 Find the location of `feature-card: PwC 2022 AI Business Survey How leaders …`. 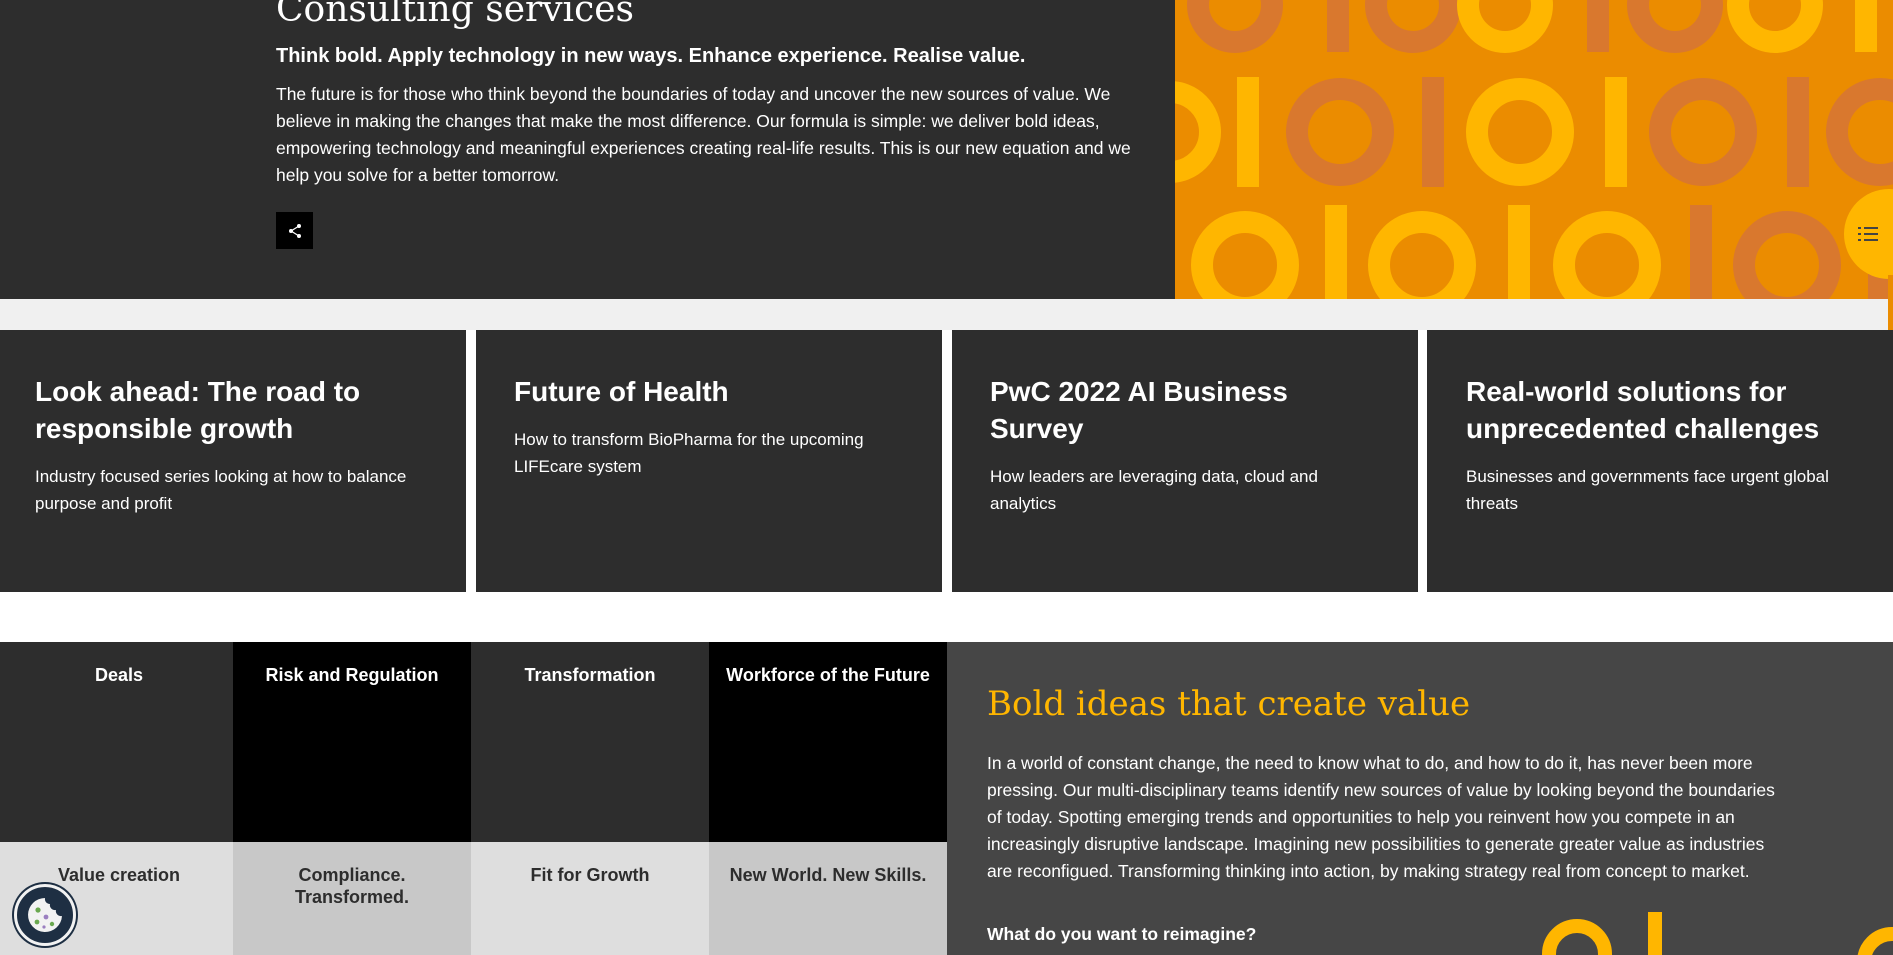

feature-card: PwC 2022 AI Business Survey How leaders … is located at coordinates (1185, 461).